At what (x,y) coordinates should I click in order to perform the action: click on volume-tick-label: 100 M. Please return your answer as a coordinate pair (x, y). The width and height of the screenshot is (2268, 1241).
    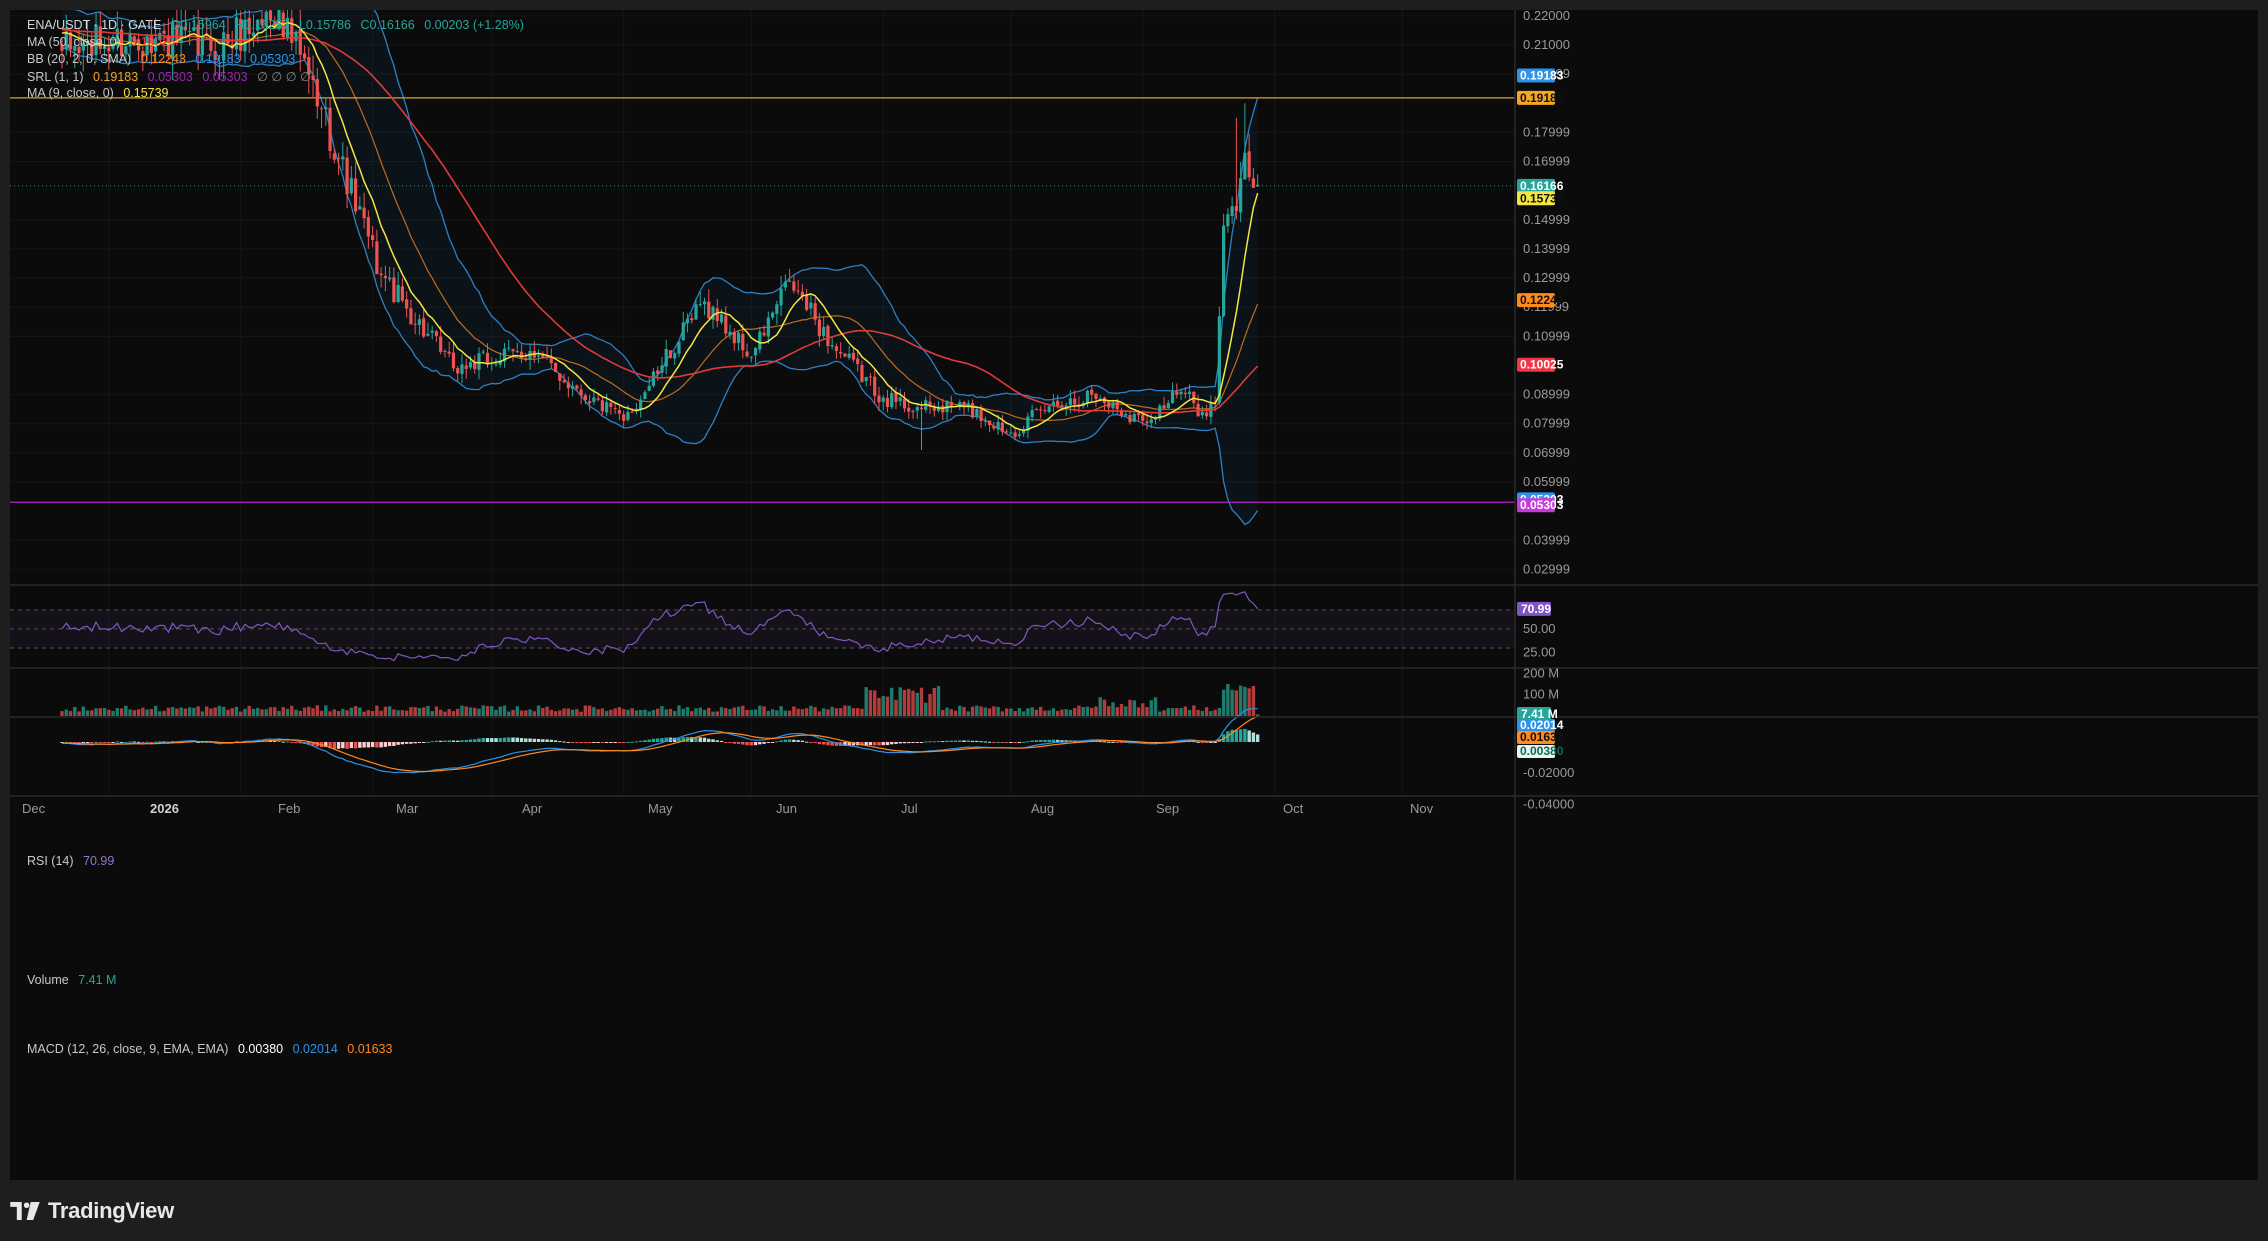
    Looking at the image, I should click on (1541, 694).